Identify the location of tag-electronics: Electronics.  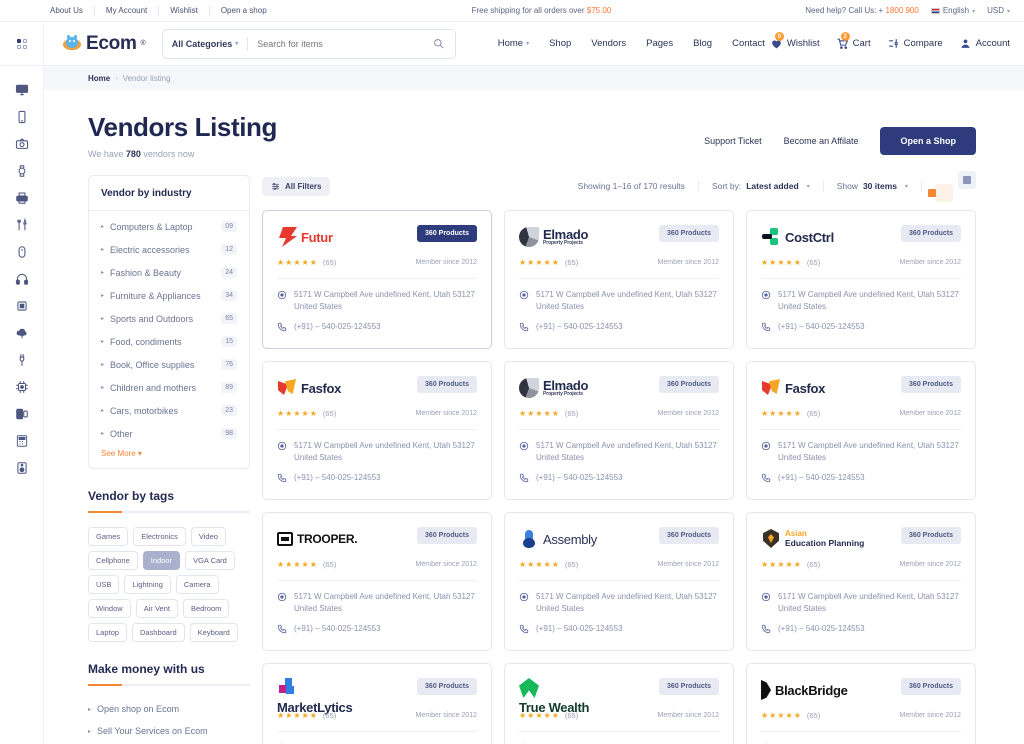
(159, 536).